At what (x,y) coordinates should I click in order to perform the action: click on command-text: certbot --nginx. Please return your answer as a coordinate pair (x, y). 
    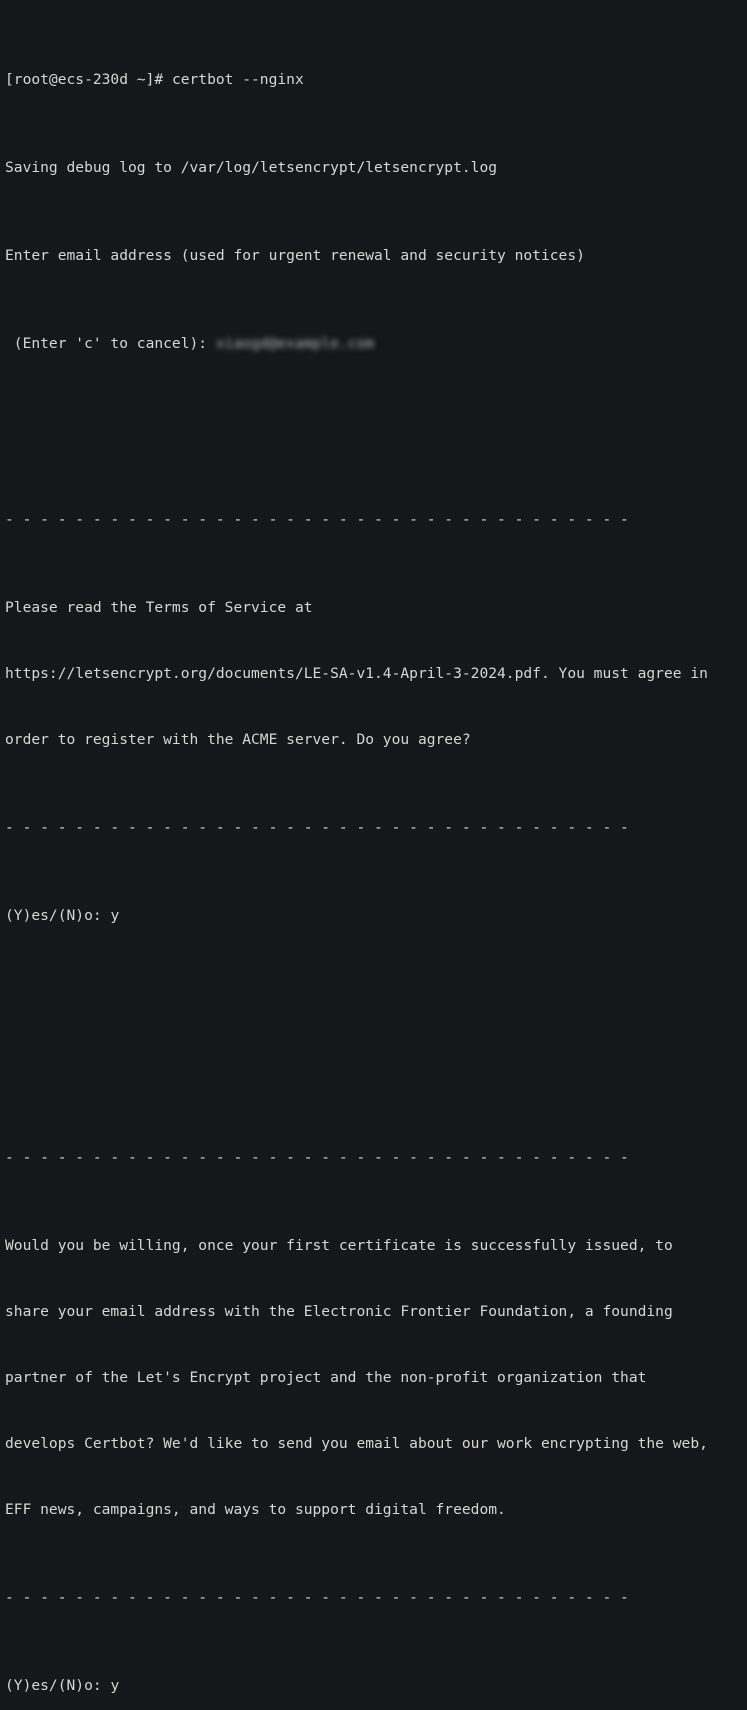
    Looking at the image, I should click on (237, 79).